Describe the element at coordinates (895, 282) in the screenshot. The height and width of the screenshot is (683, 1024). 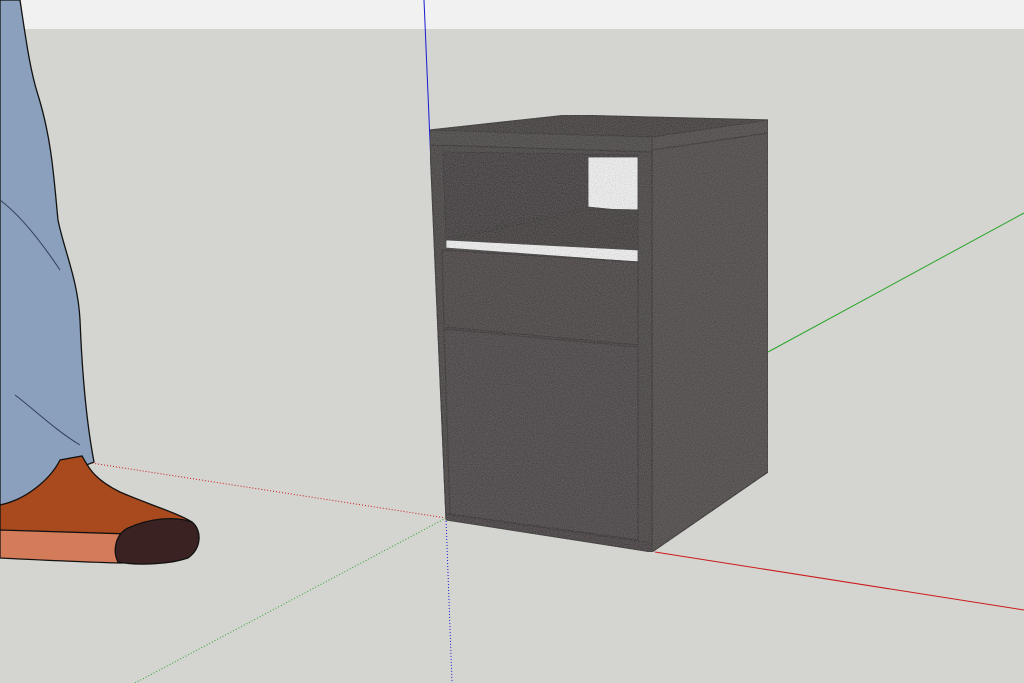
I see `green-axis` at that location.